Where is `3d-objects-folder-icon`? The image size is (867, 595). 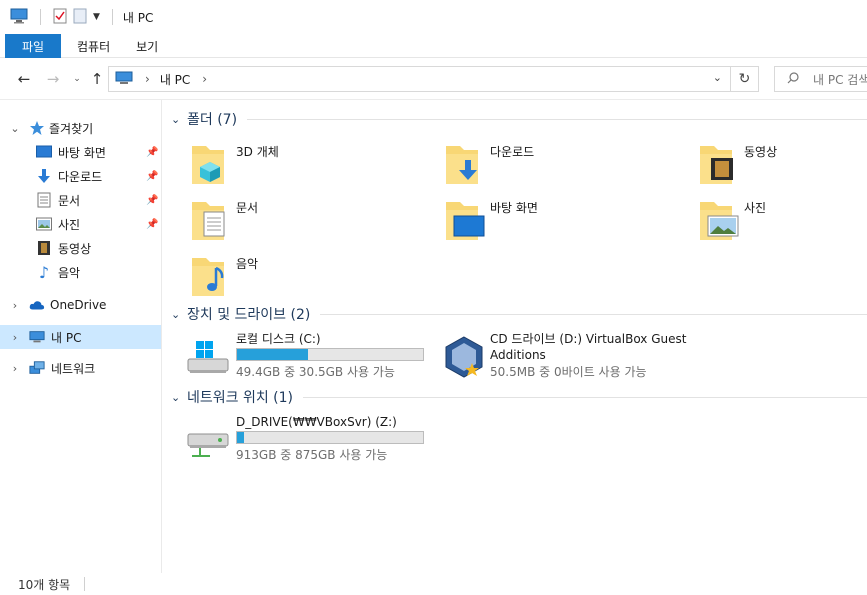
3d-objects-folder-icon is located at coordinates (208, 165).